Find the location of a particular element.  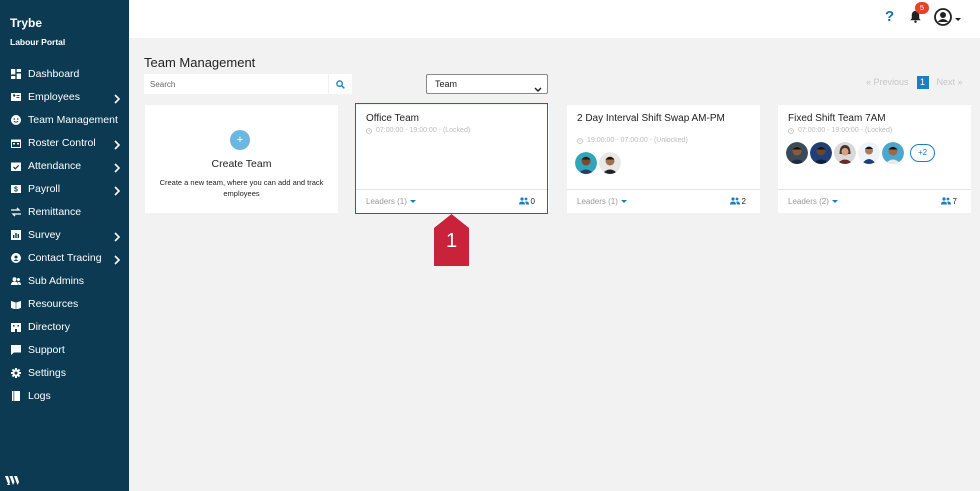

pagination-next: Next » is located at coordinates (950, 82).